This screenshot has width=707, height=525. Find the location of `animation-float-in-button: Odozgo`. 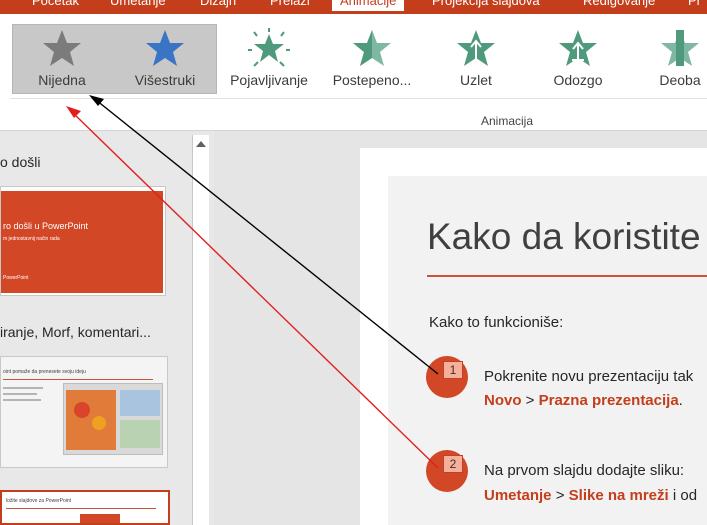

animation-float-in-button: Odozgo is located at coordinates (578, 59).